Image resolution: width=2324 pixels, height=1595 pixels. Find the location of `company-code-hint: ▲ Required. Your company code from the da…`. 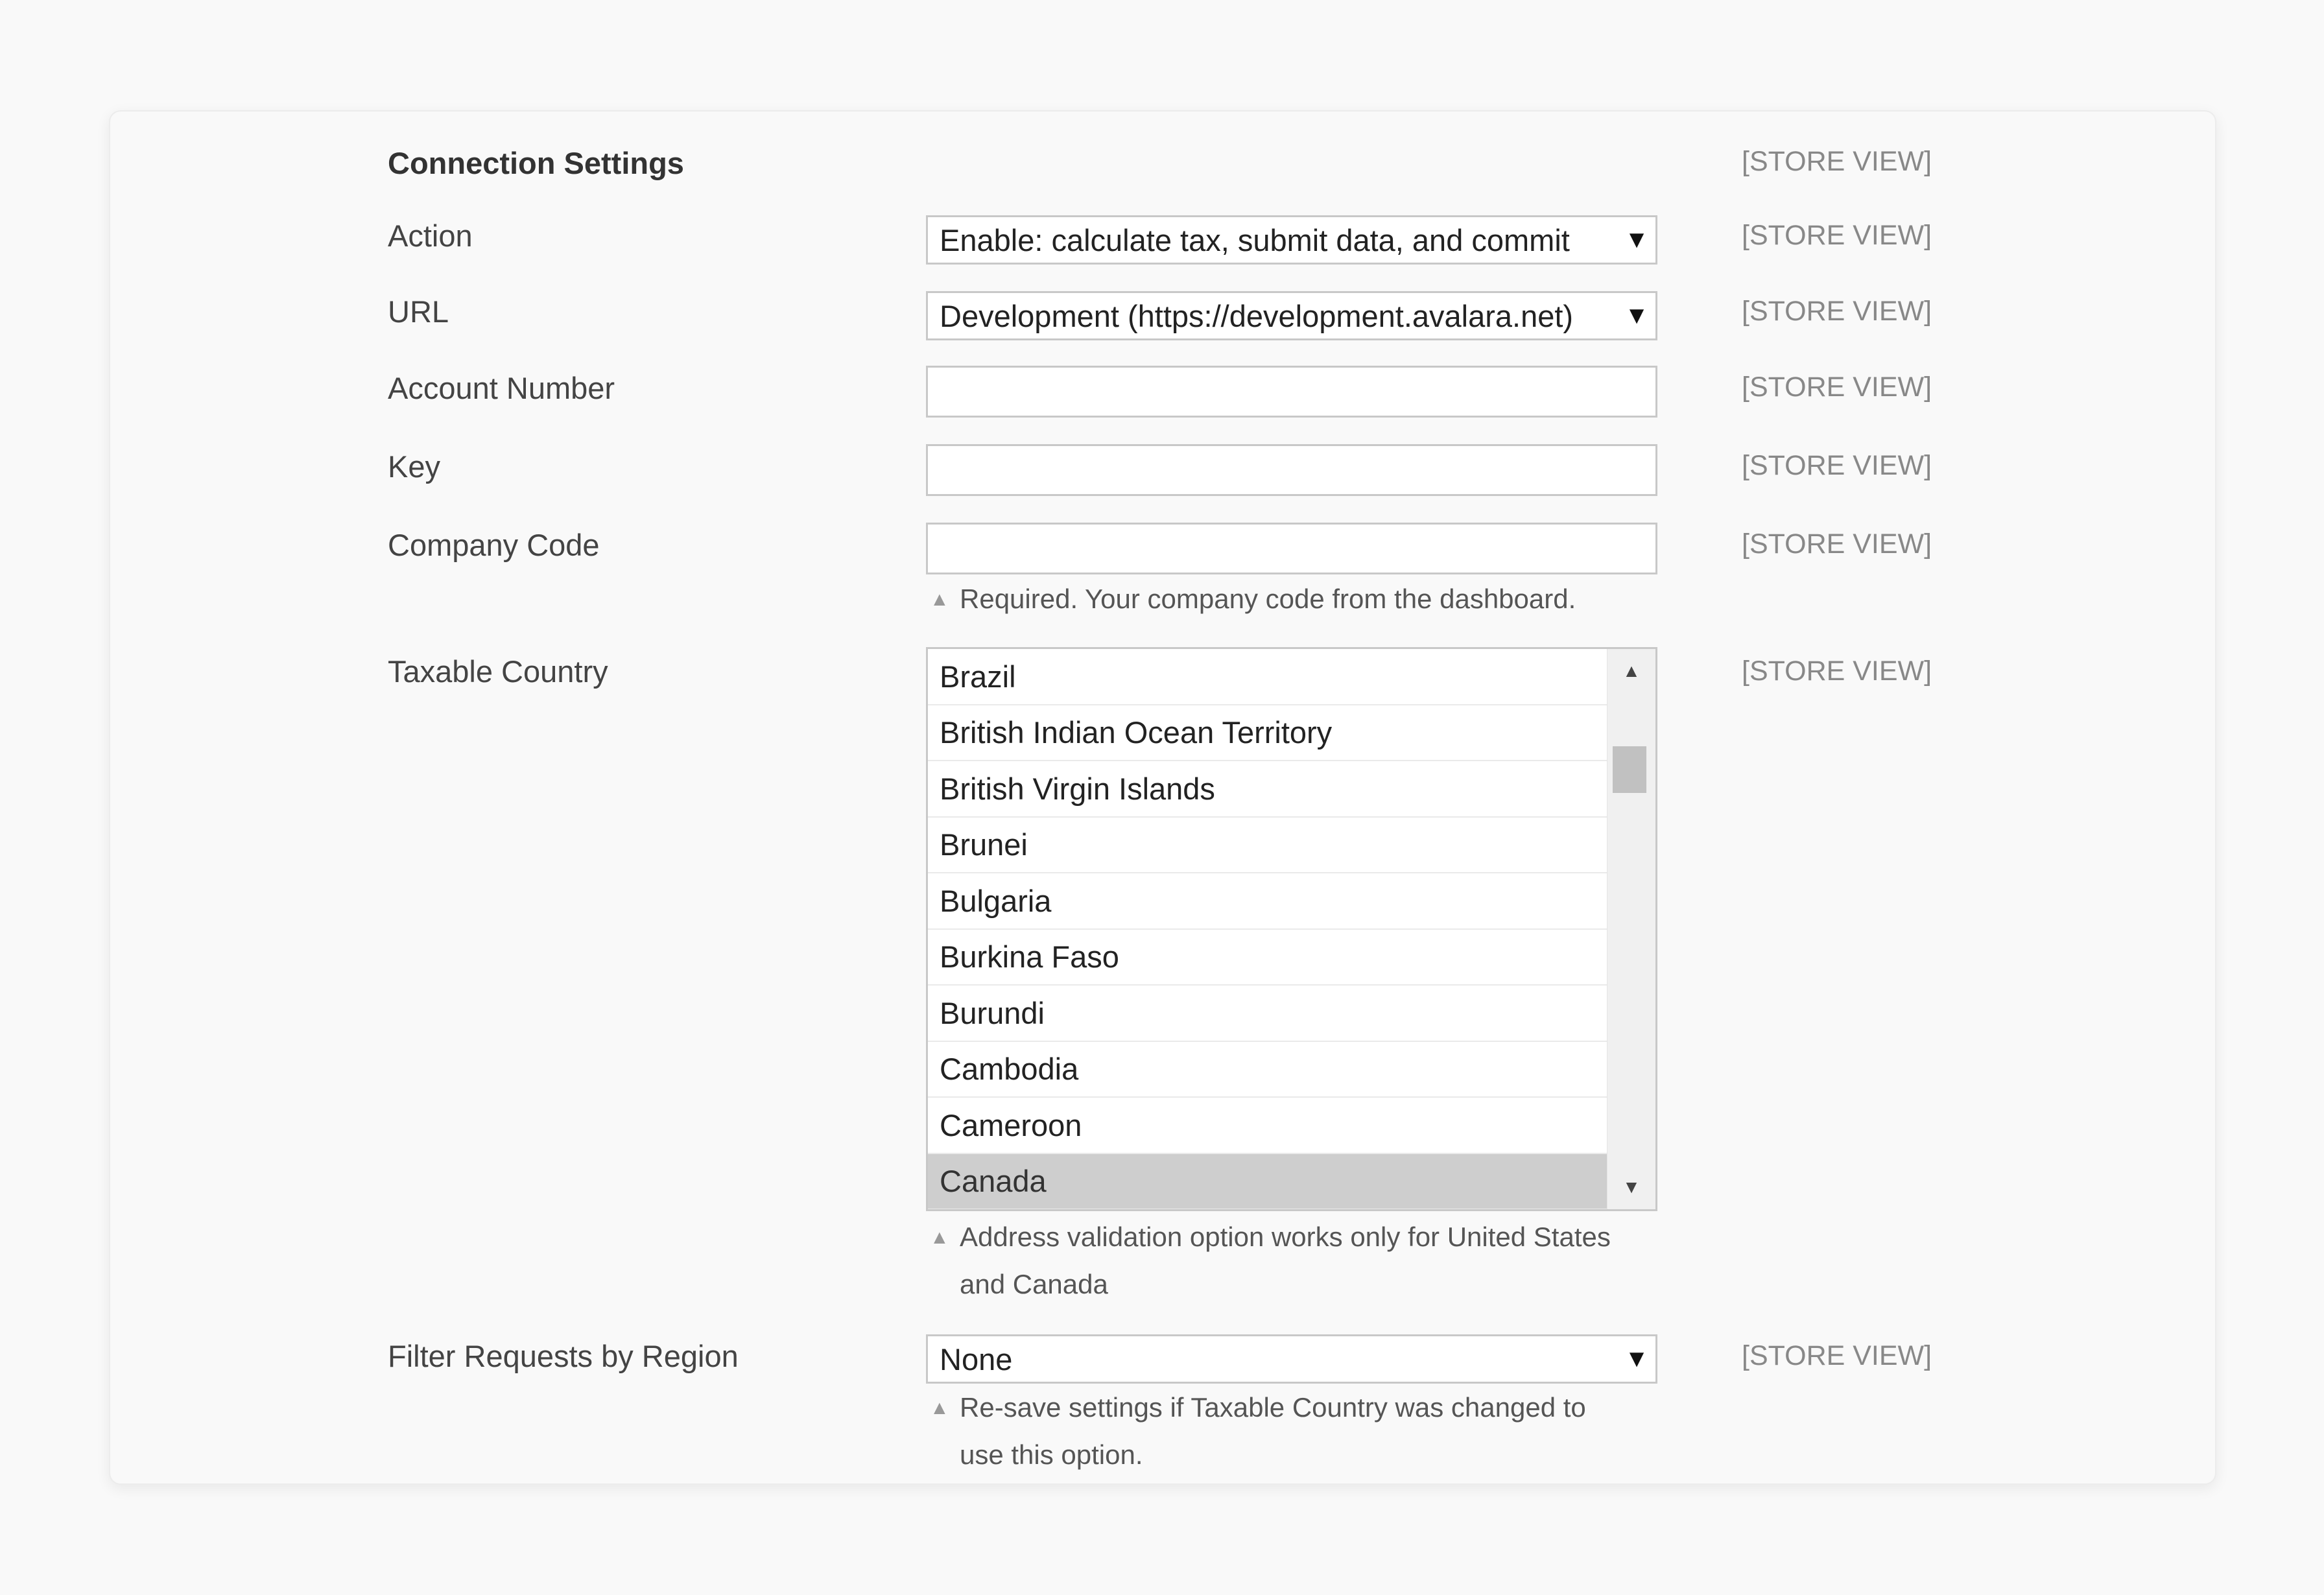

company-code-hint: ▲ Required. Your company code from the da… is located at coordinates (1303, 599).